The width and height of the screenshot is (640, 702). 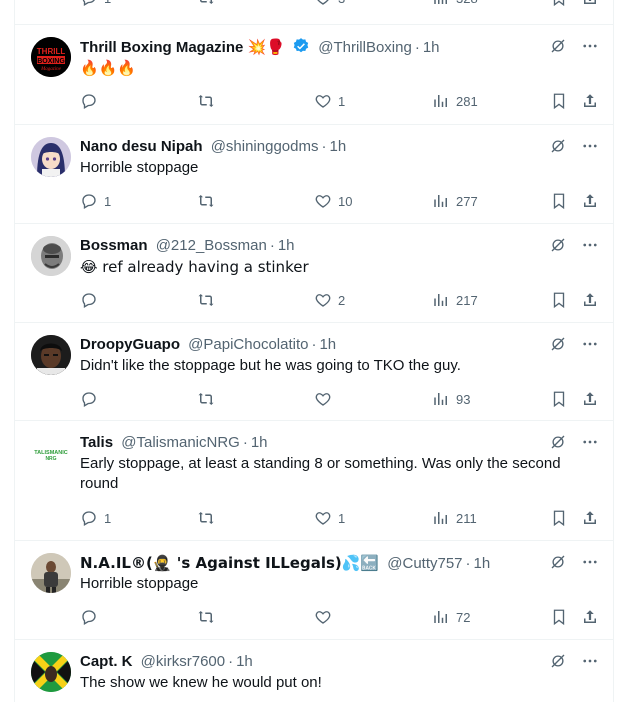 What do you see at coordinates (96, 442) in the screenshot?
I see `display-name: Talis` at bounding box center [96, 442].